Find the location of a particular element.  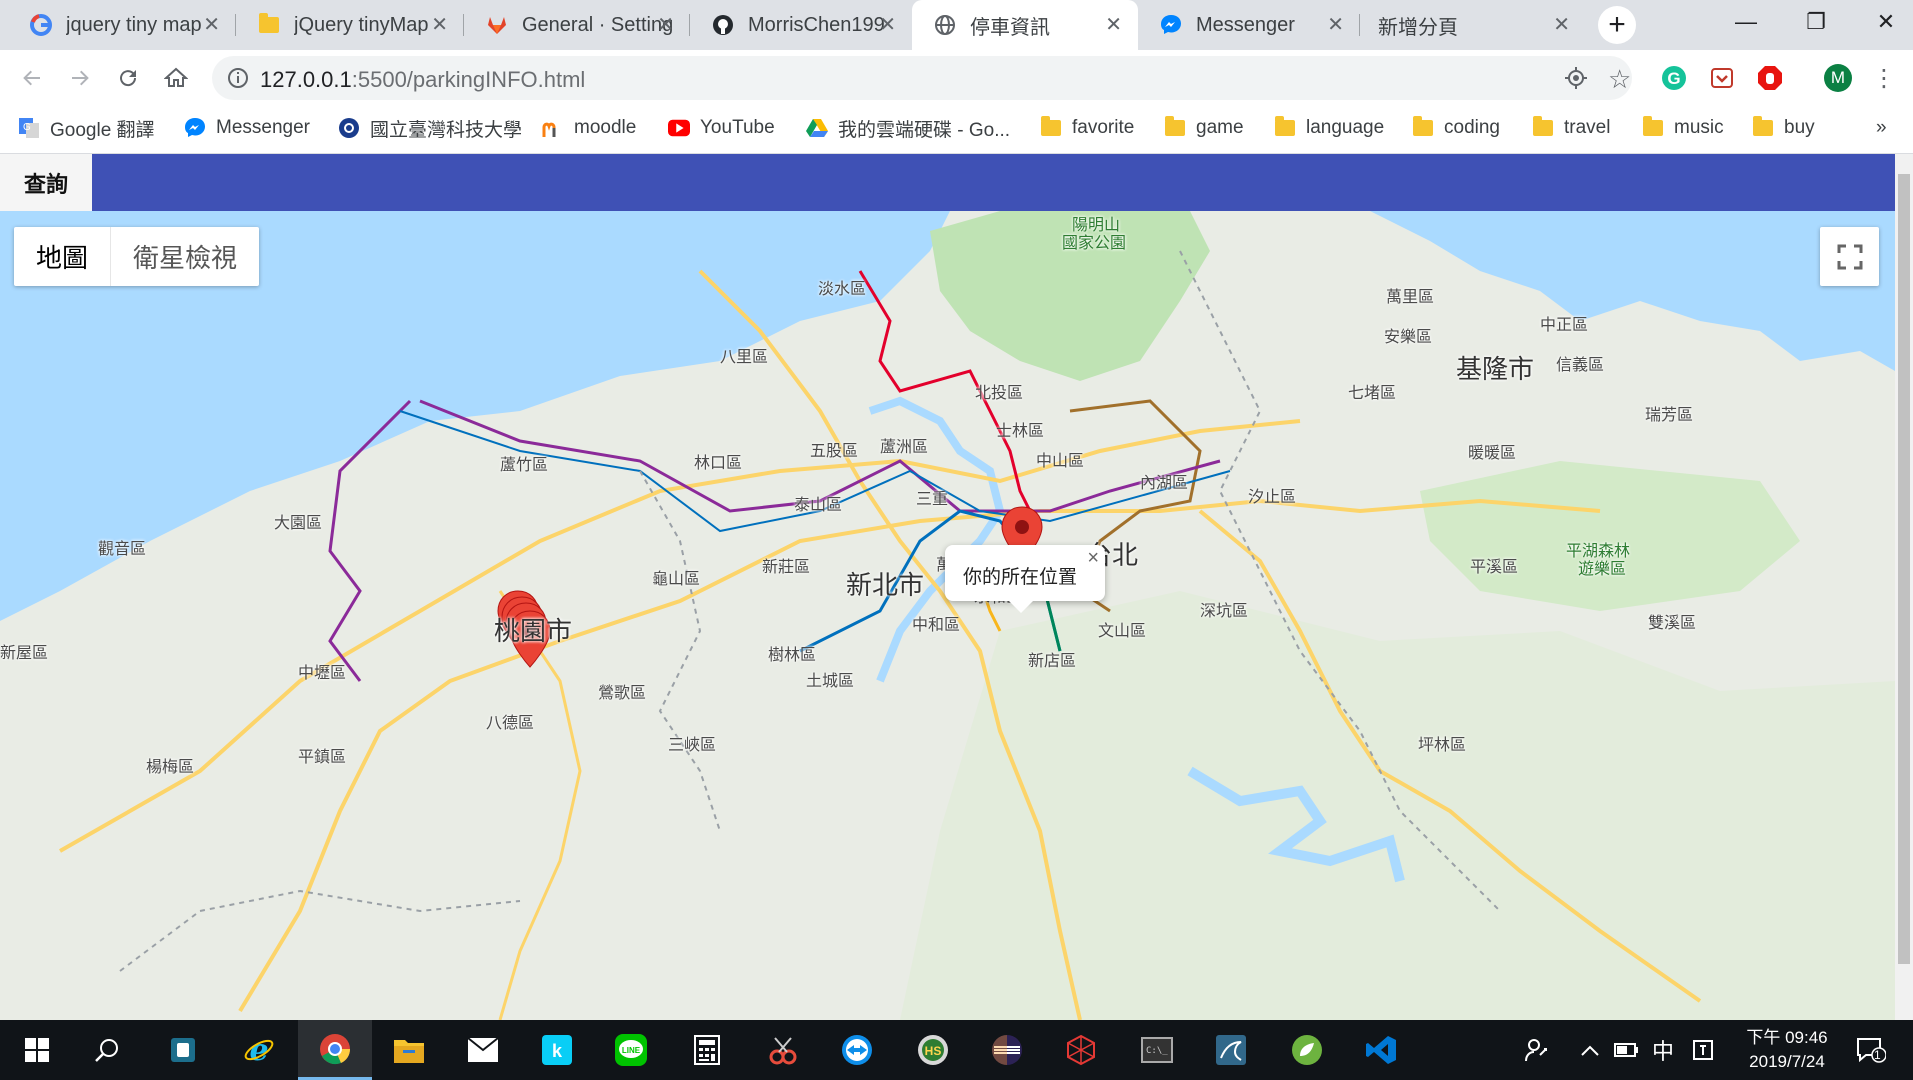

restore-button: ❐ is located at coordinates (1816, 22).